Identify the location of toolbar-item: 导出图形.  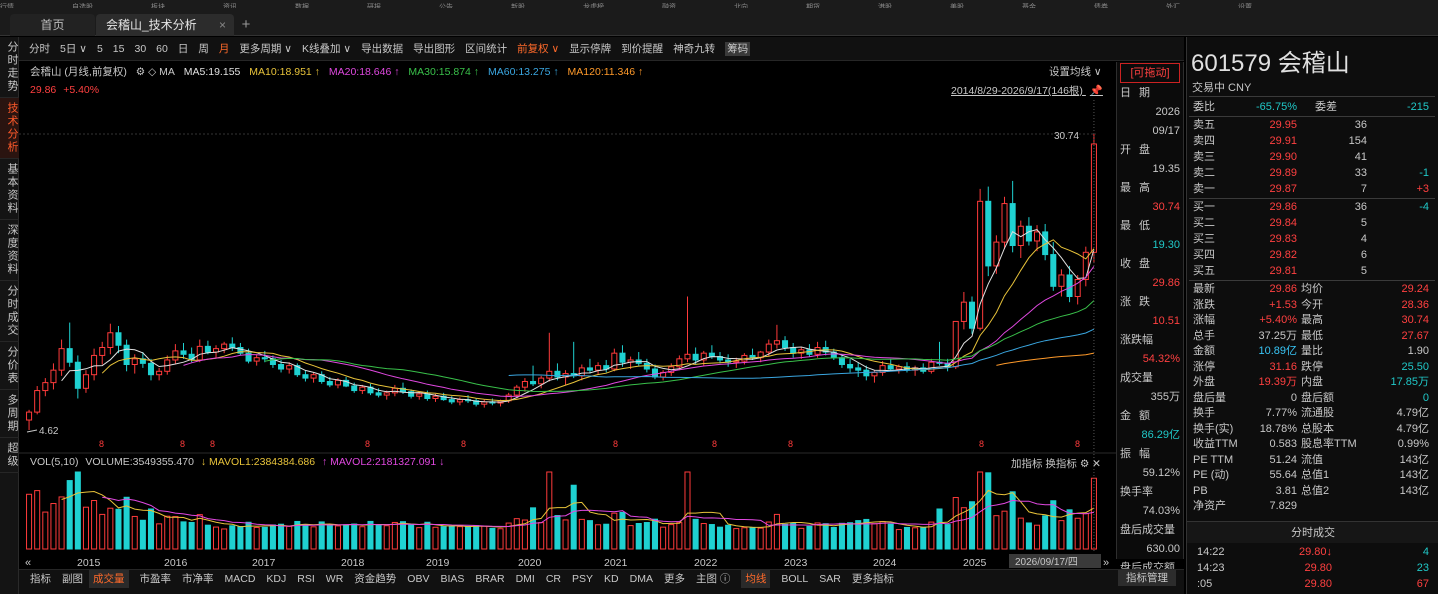
(434, 49).